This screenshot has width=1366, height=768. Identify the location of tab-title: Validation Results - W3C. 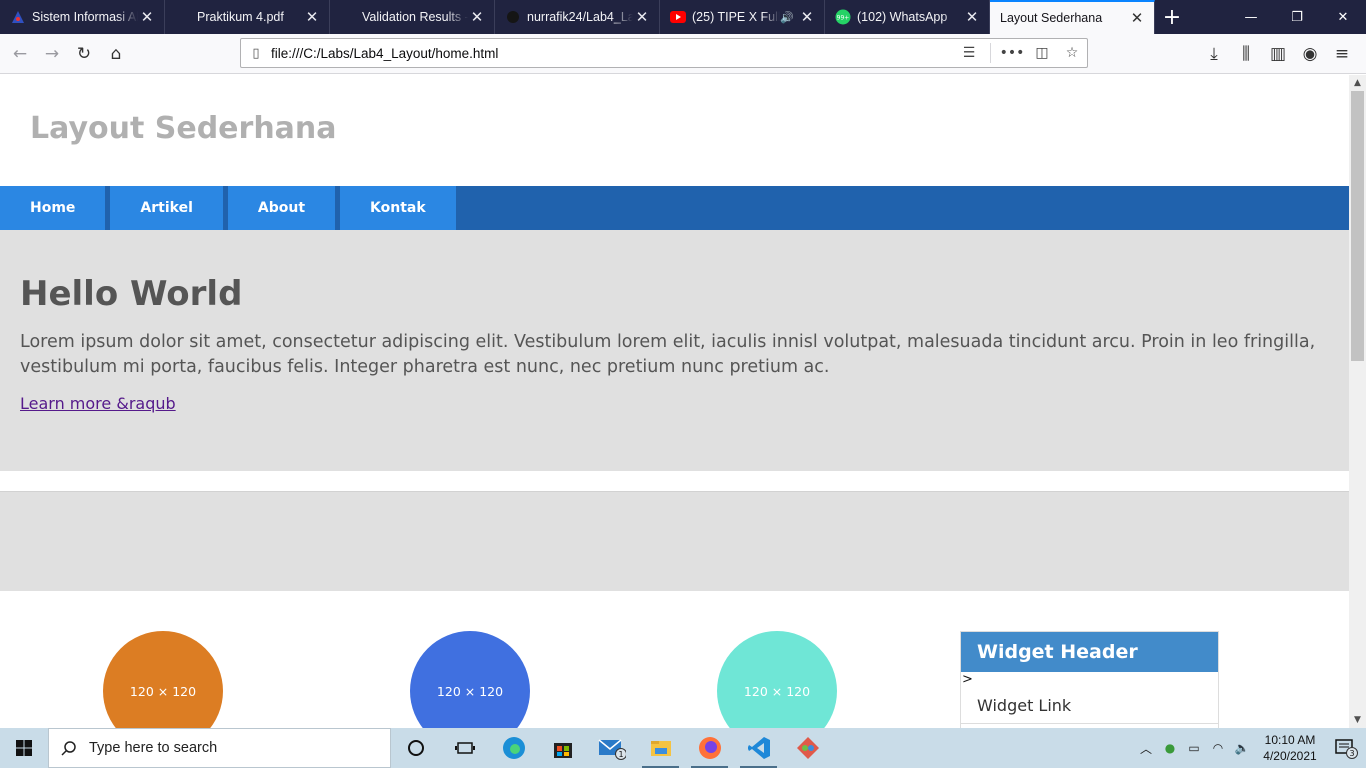
(415, 17).